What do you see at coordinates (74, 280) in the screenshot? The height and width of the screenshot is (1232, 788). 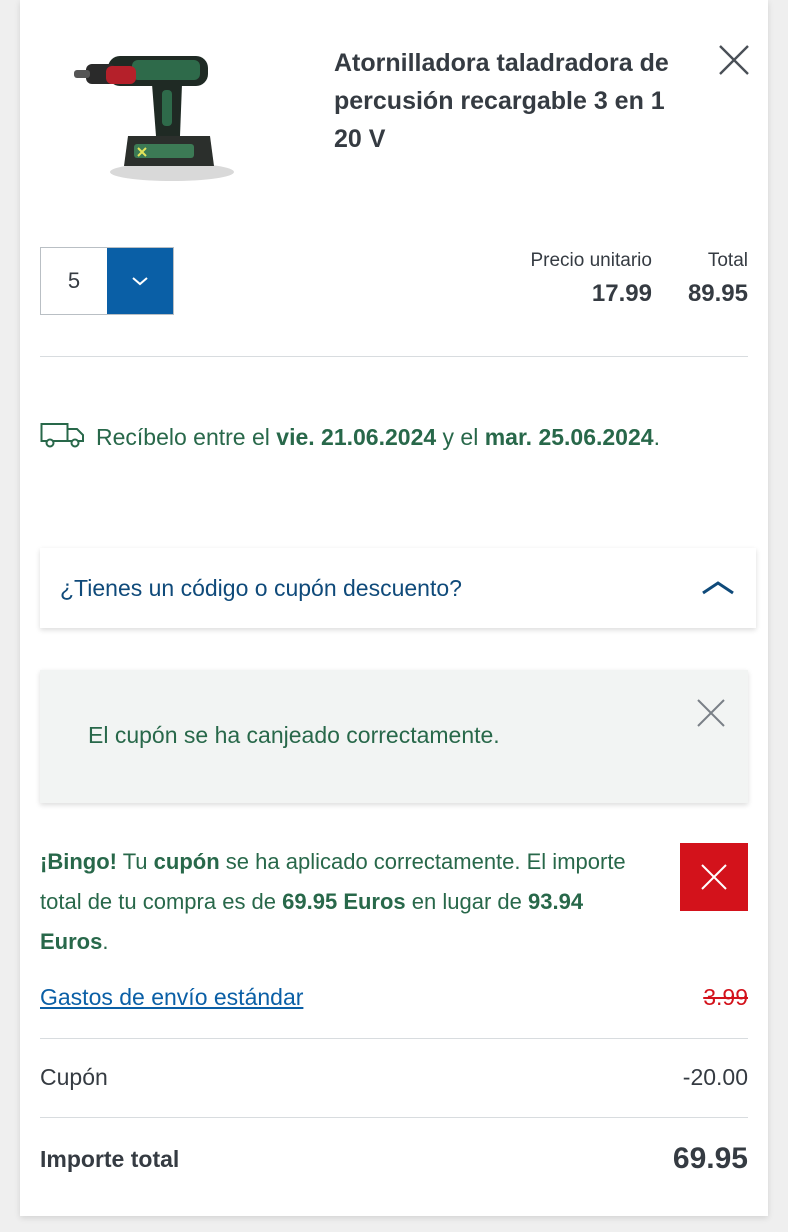 I see `quantity-value: 5` at bounding box center [74, 280].